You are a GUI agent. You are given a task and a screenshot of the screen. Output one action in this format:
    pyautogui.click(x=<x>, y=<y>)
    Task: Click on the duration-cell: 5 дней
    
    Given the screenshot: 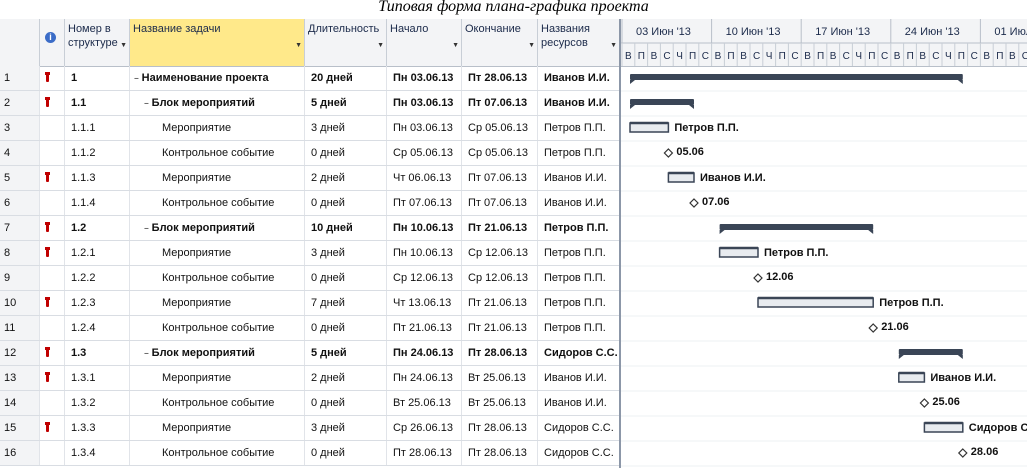 What is the action you would take?
    pyautogui.click(x=346, y=103)
    